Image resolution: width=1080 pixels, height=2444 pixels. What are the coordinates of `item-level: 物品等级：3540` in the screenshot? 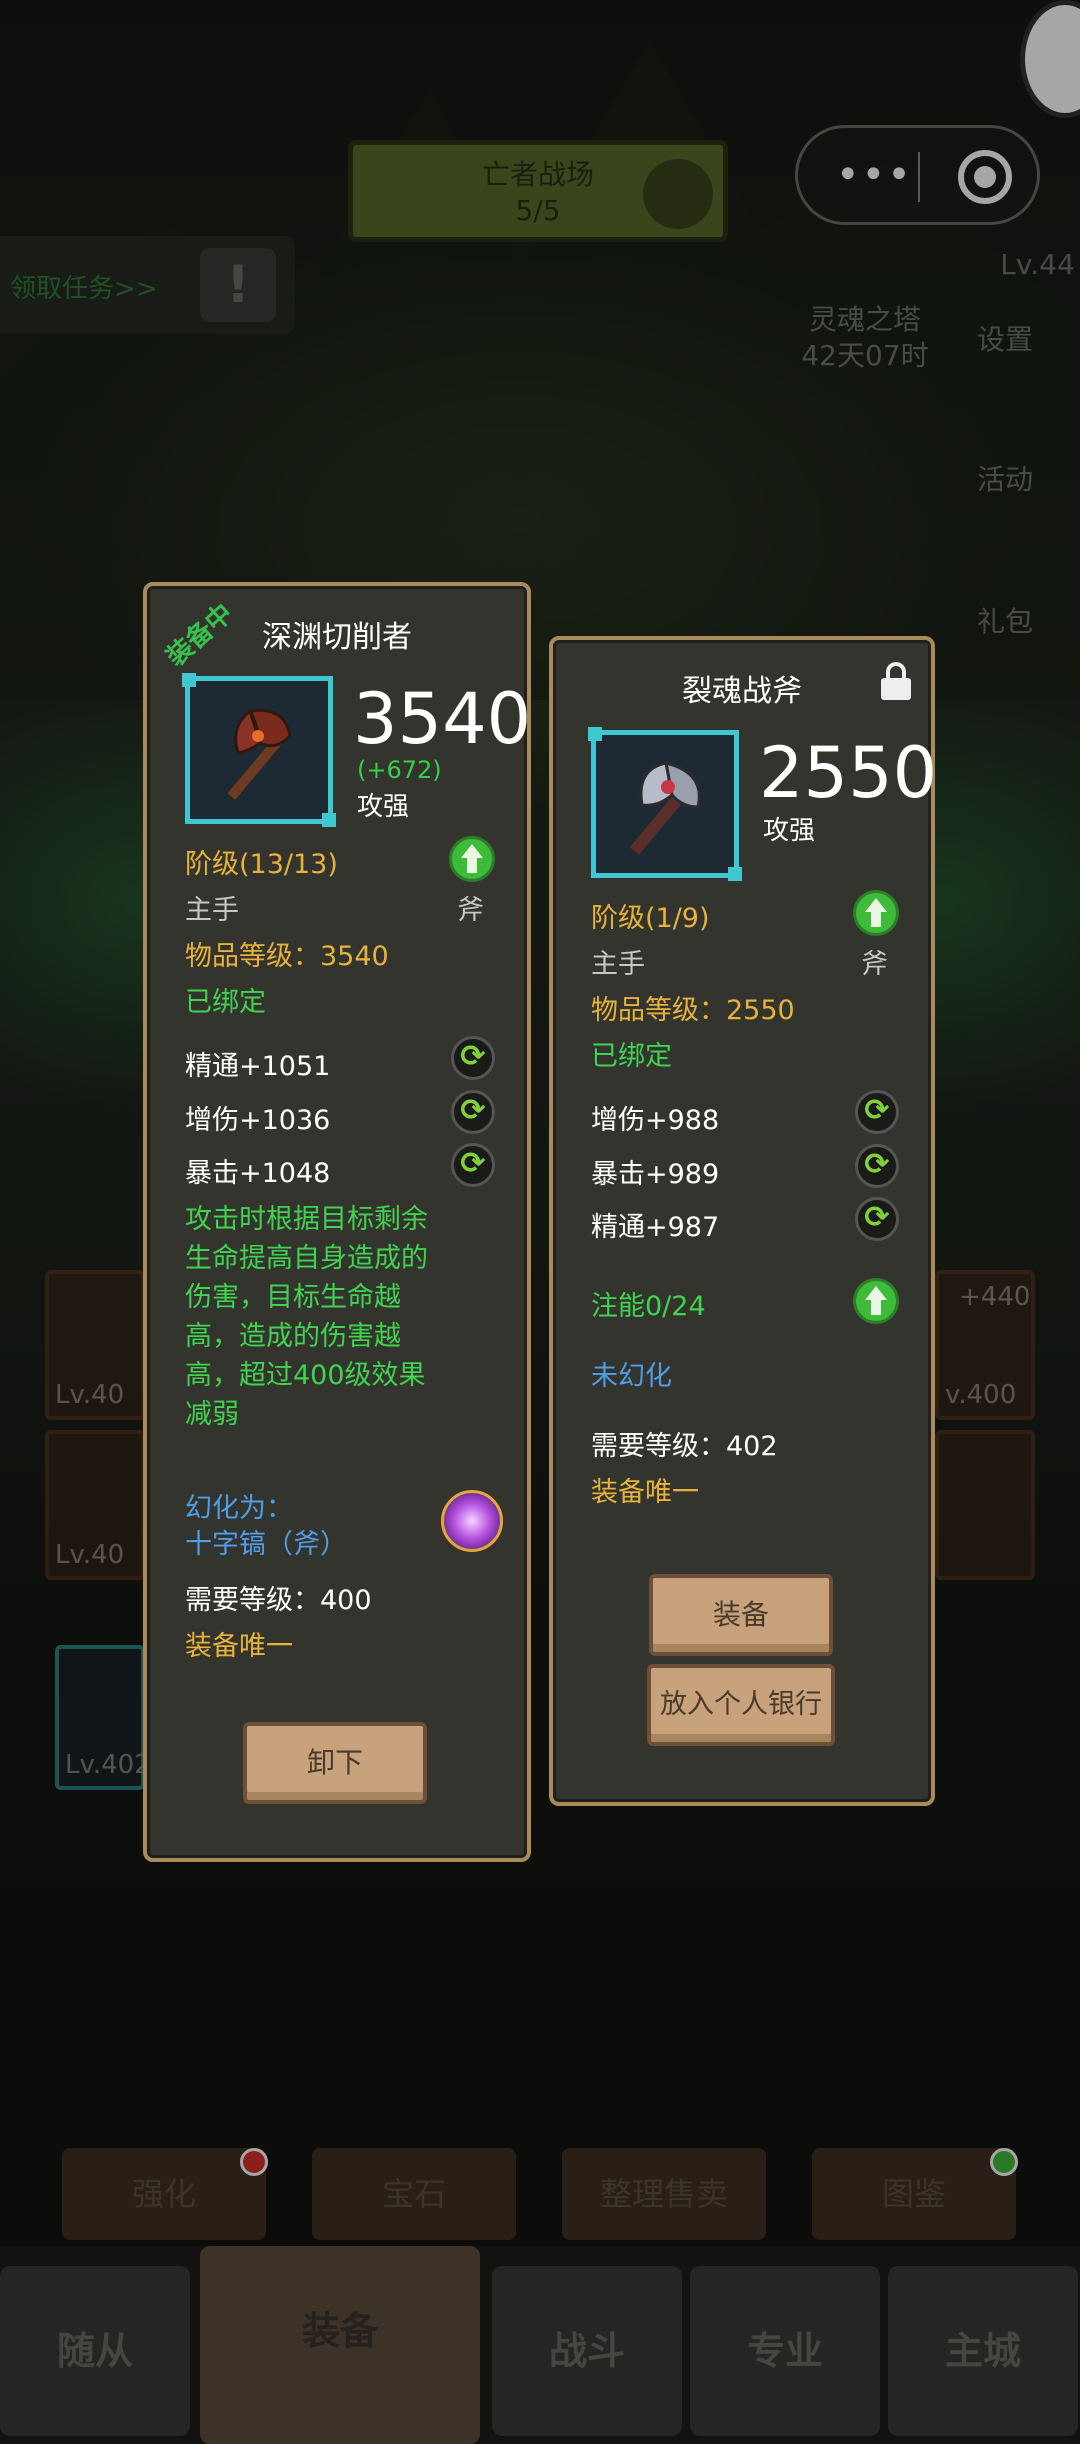 It's located at (287, 956).